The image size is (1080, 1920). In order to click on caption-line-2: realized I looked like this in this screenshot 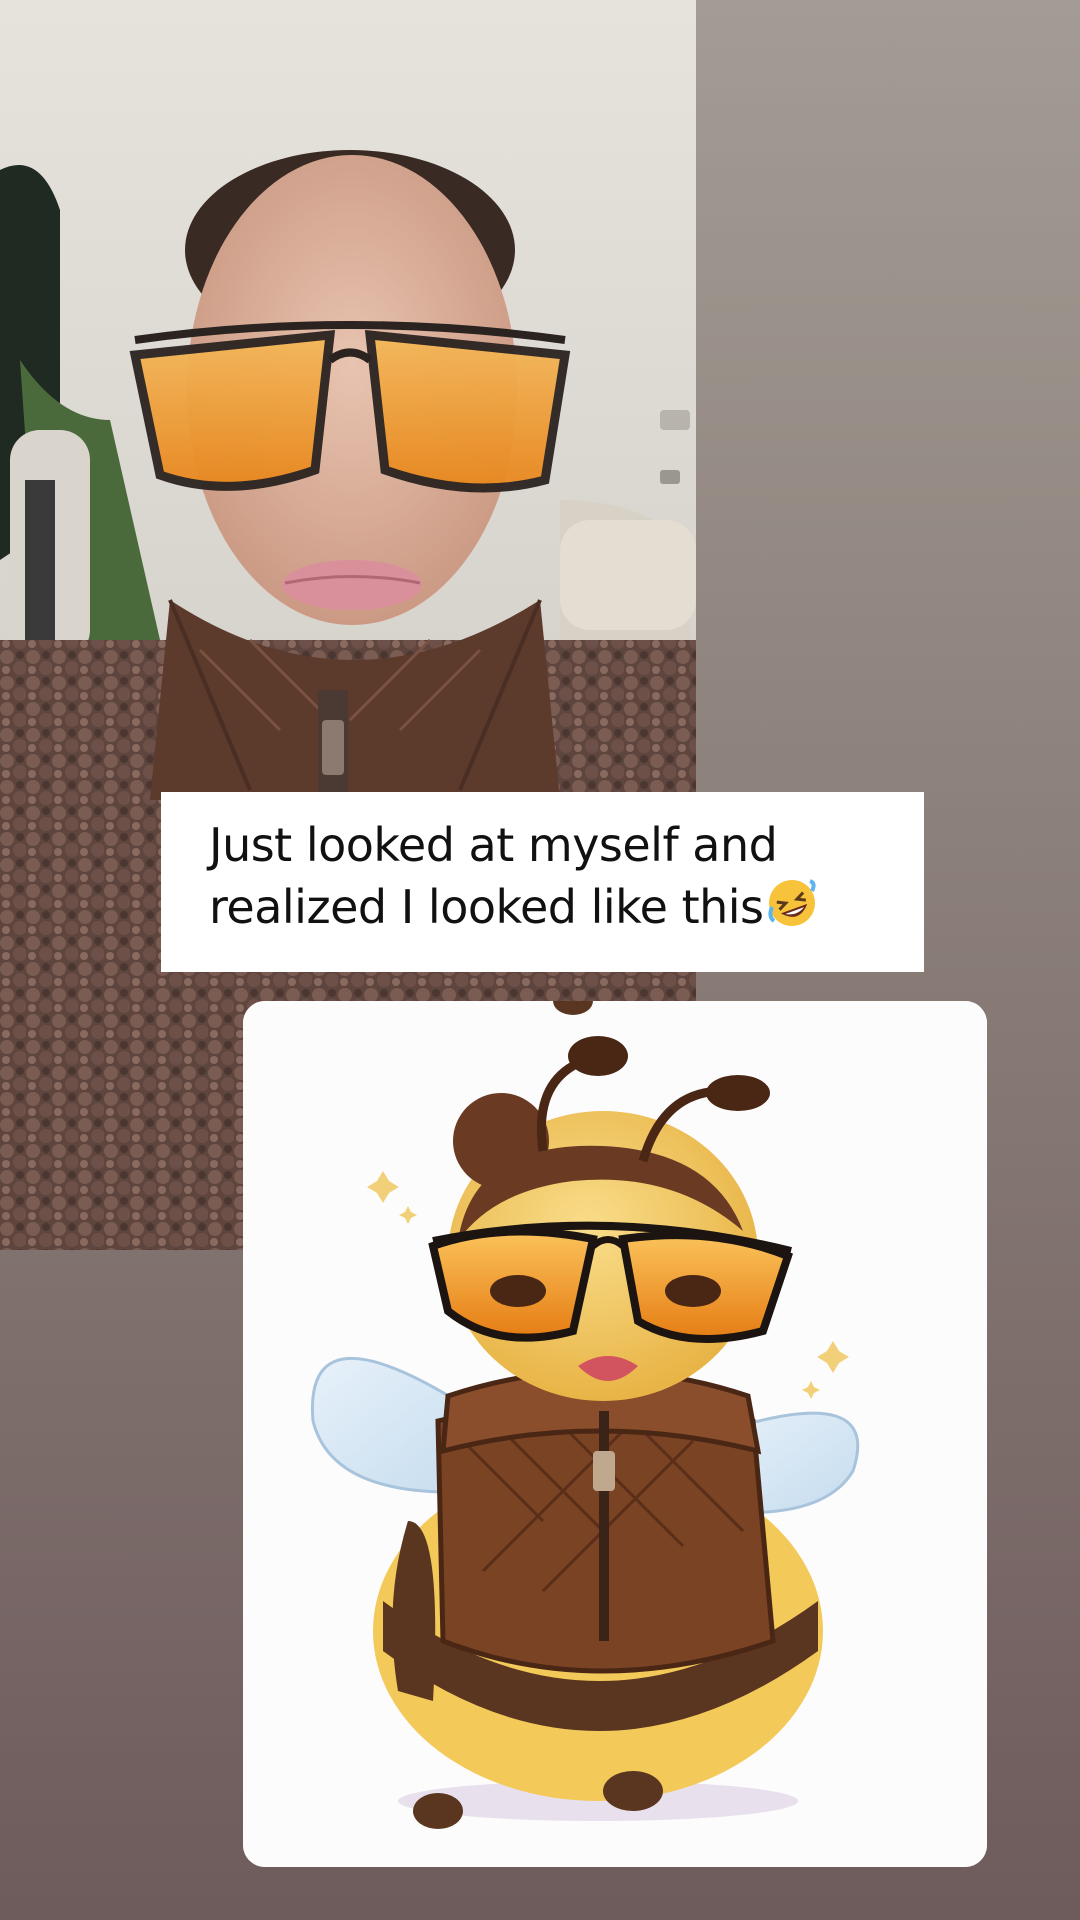, I will do `click(551, 910)`.